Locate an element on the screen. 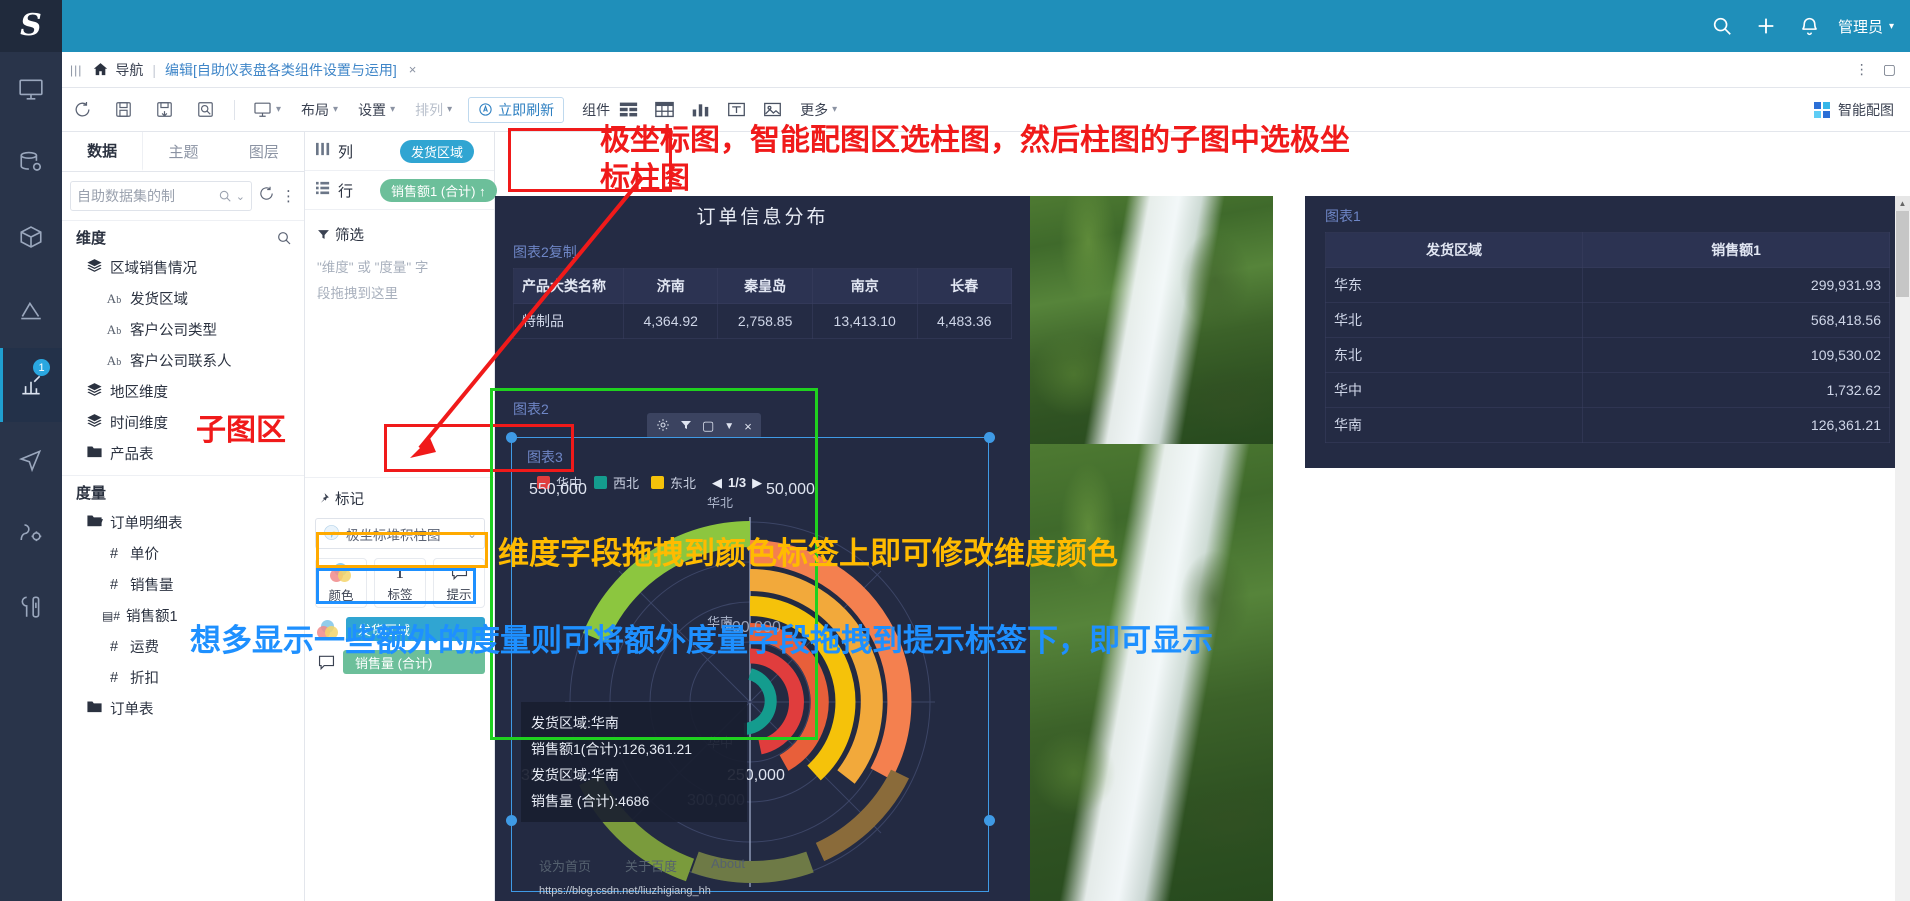 This screenshot has width=1910, height=901. gear-icon is located at coordinates (663, 426).